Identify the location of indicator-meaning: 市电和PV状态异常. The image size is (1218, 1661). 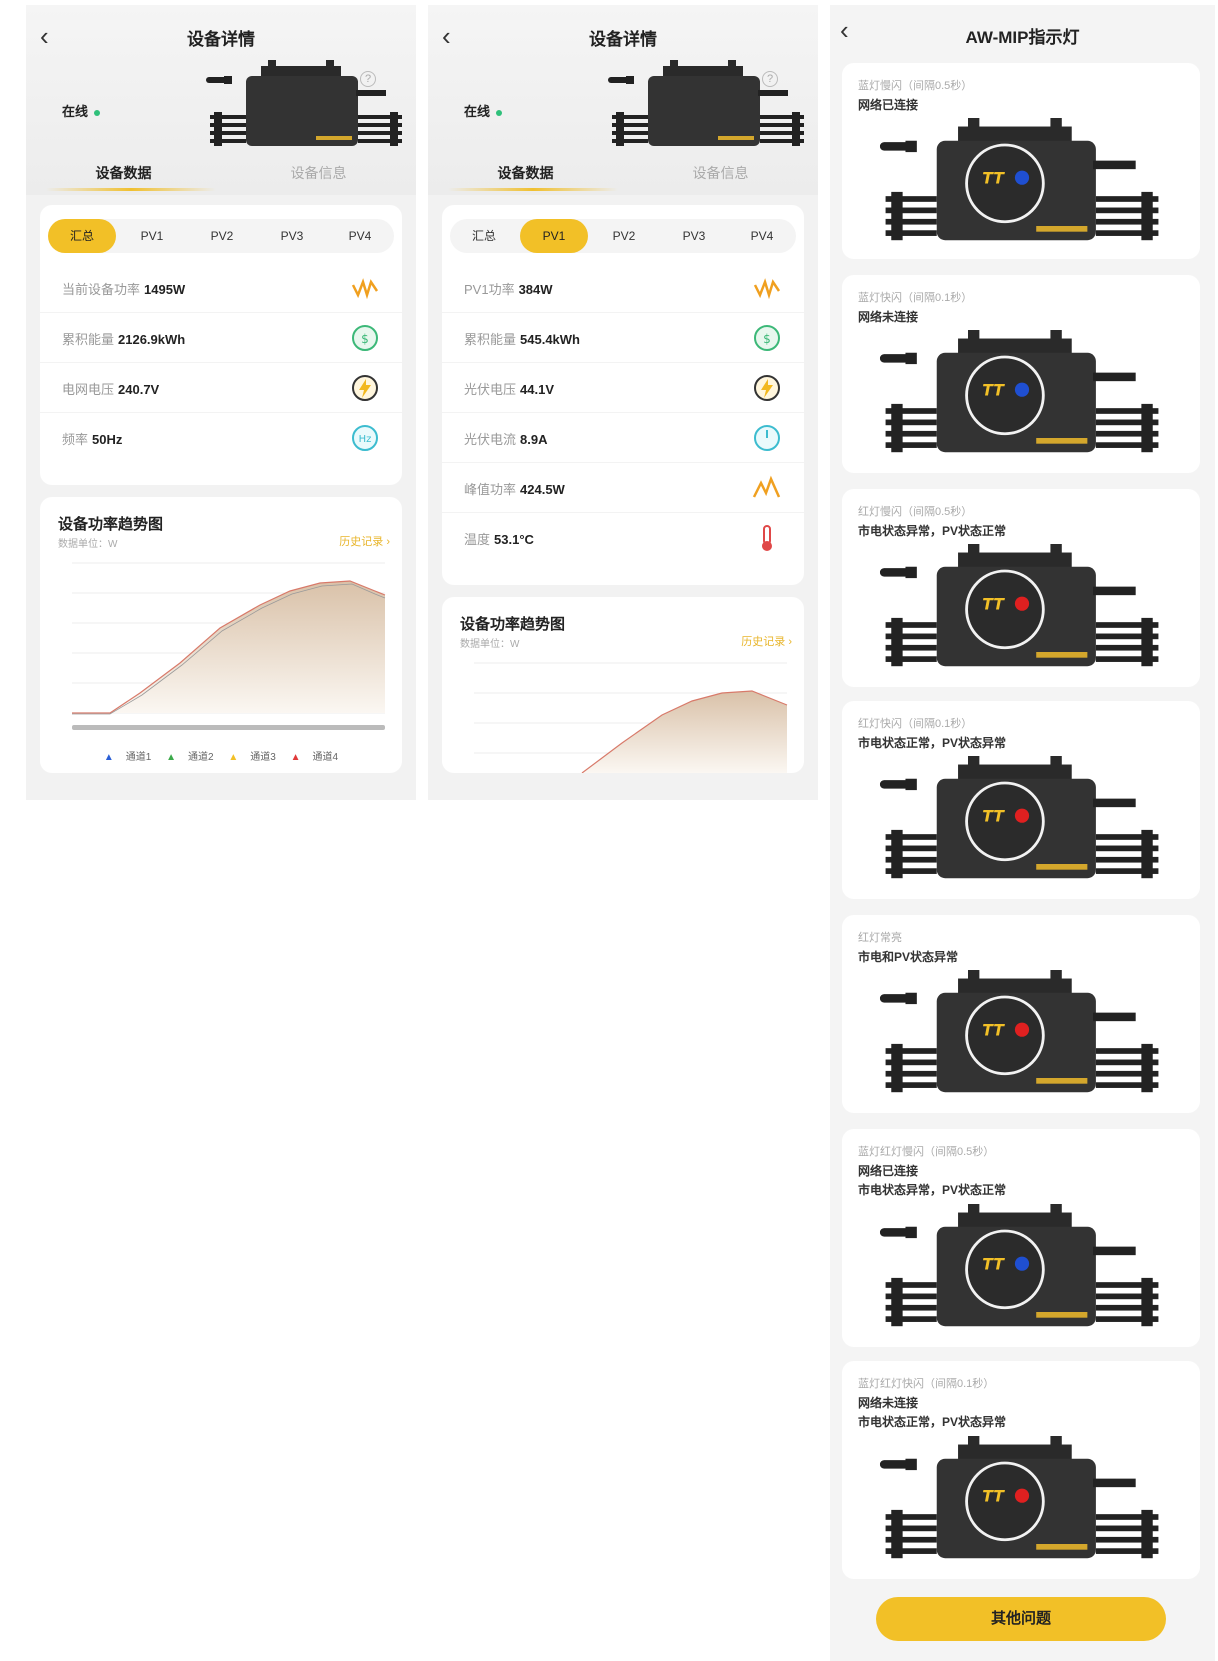
(908, 957).